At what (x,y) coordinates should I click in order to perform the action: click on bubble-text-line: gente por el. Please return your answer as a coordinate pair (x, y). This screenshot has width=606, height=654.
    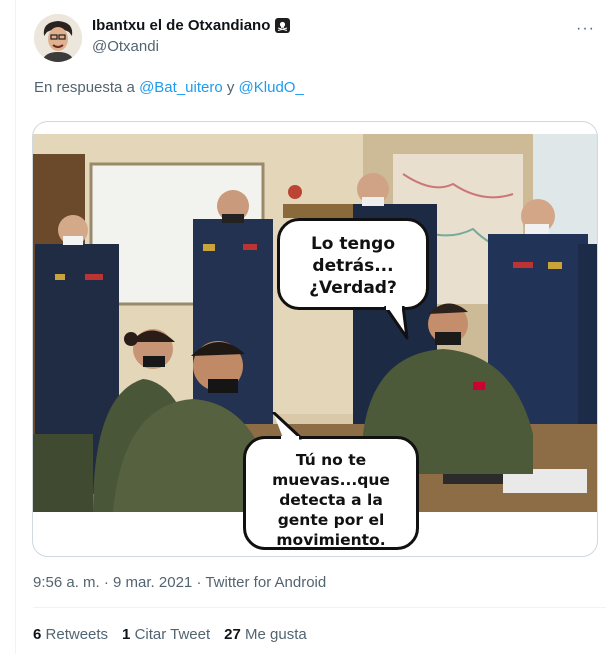
    Looking at the image, I should click on (331, 520).